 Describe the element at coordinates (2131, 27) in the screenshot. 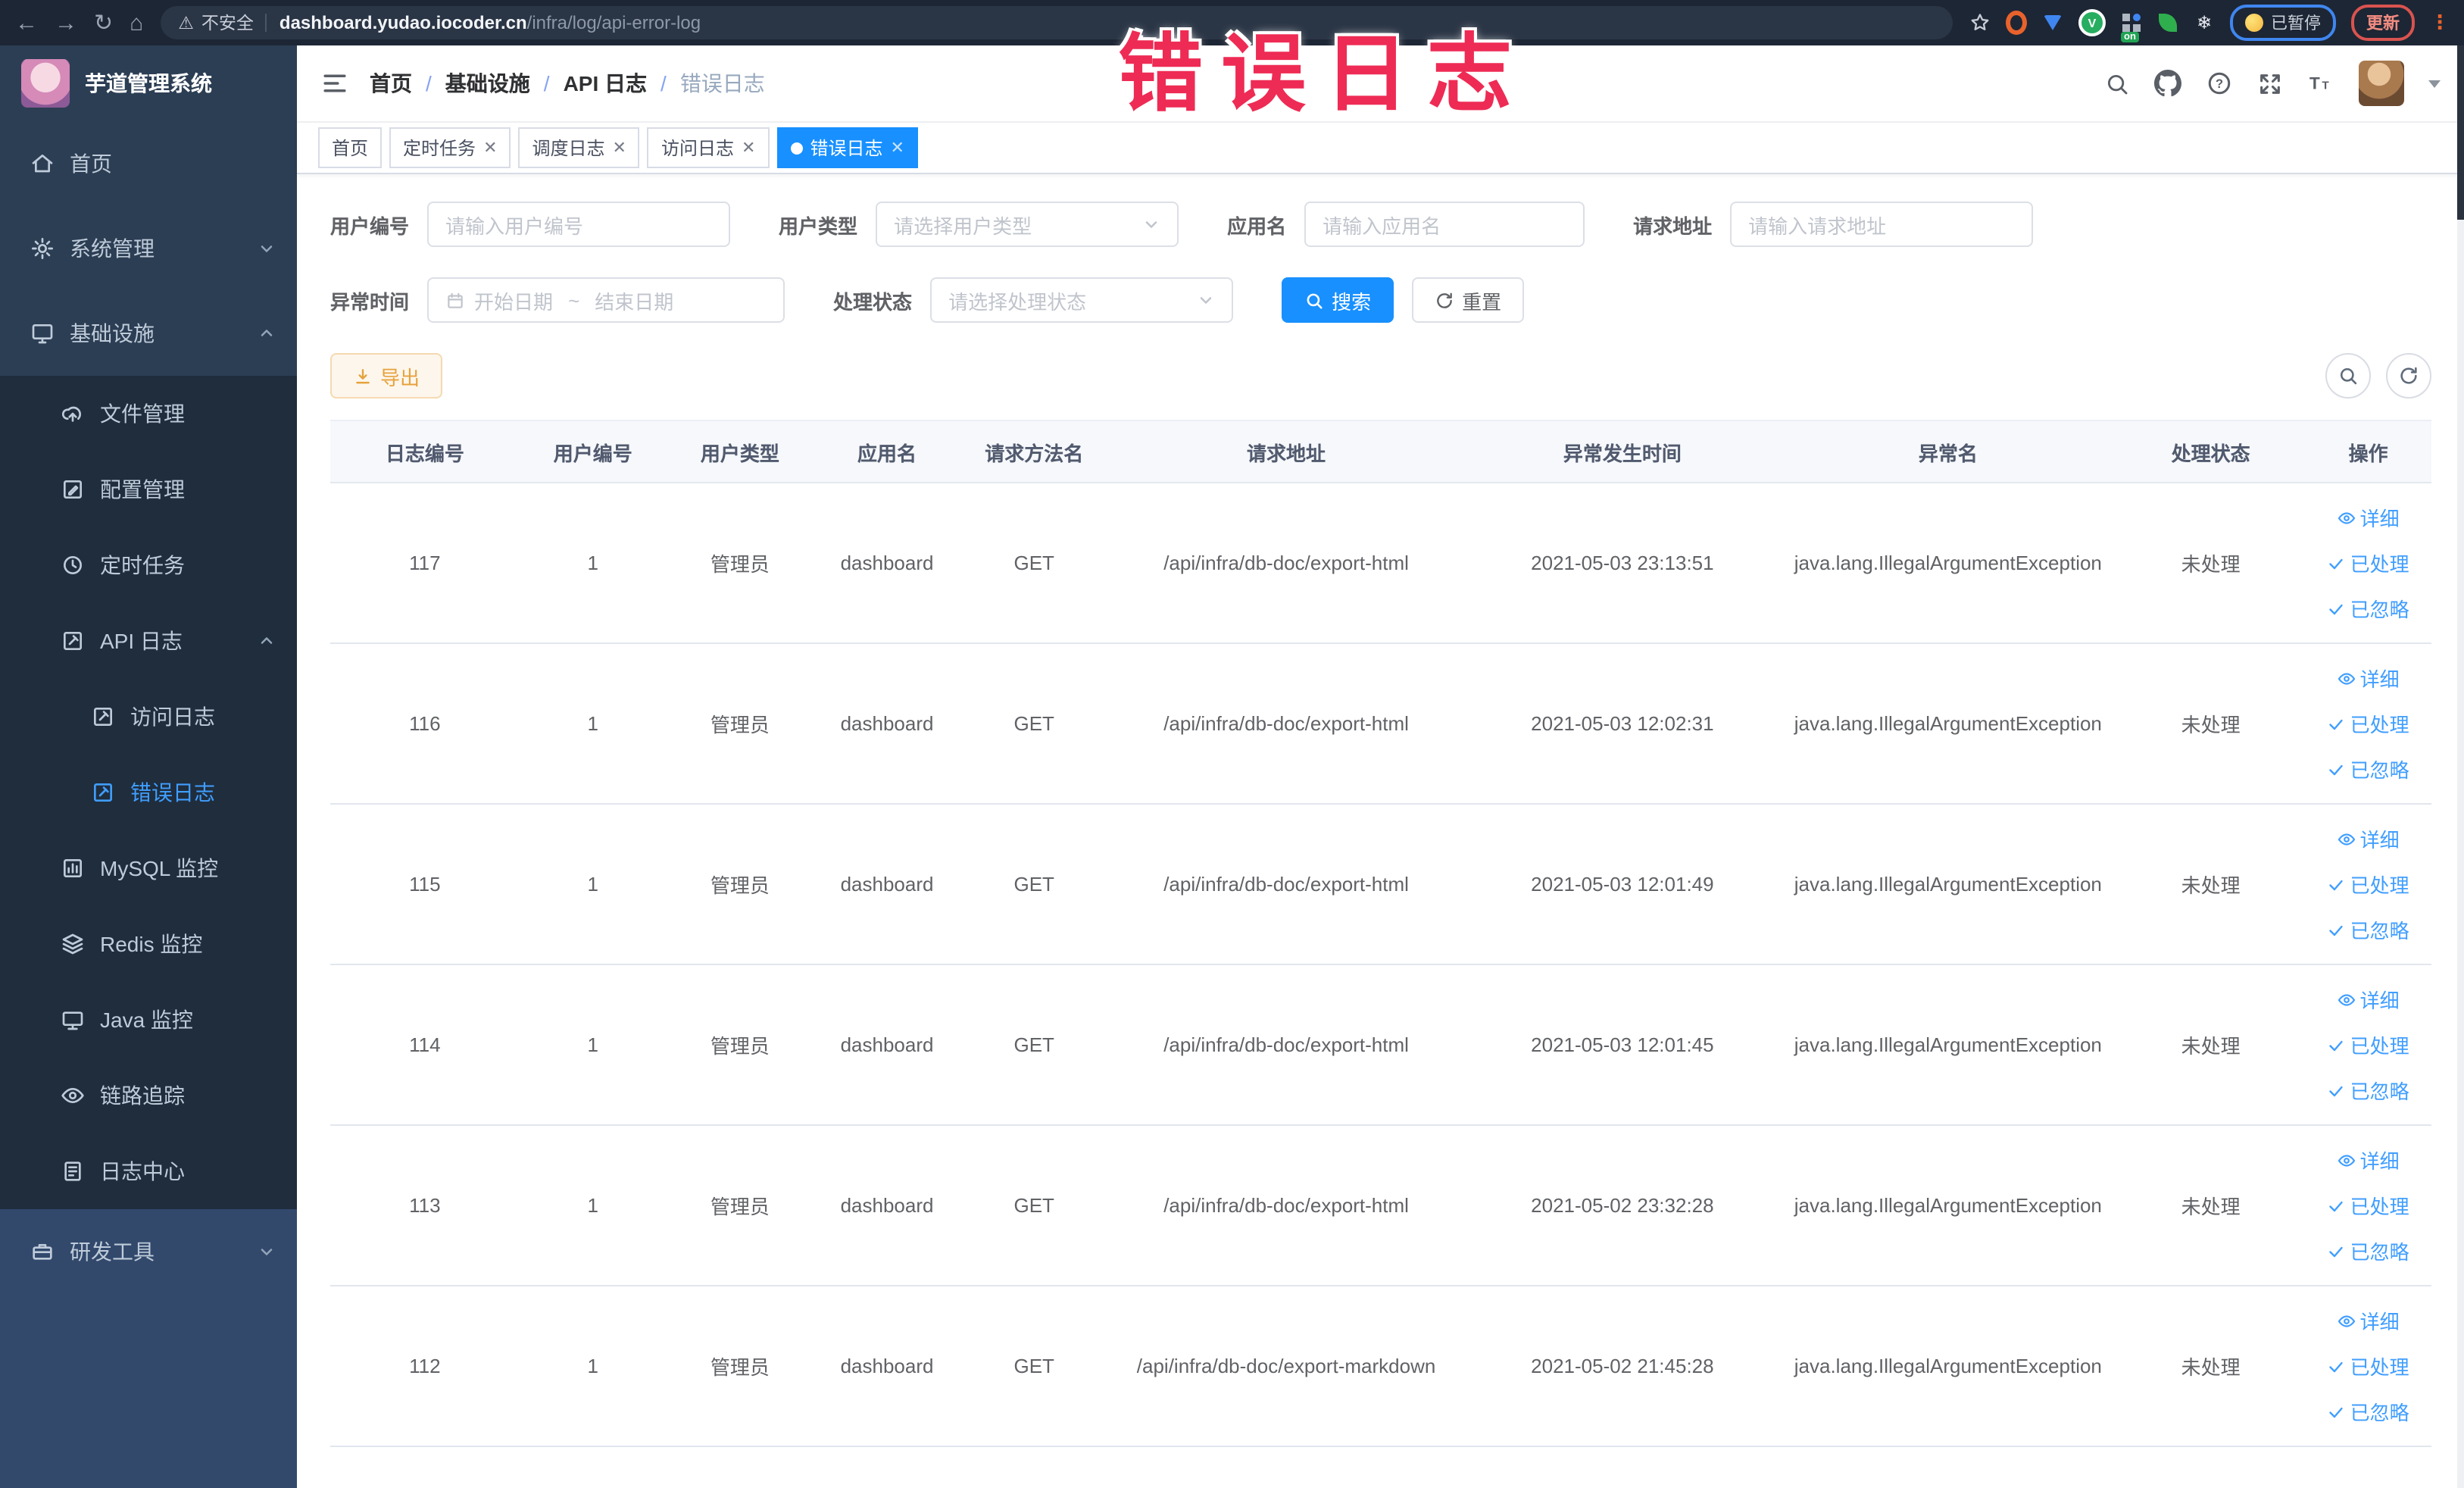

I see `extension-grid-icon: on` at that location.